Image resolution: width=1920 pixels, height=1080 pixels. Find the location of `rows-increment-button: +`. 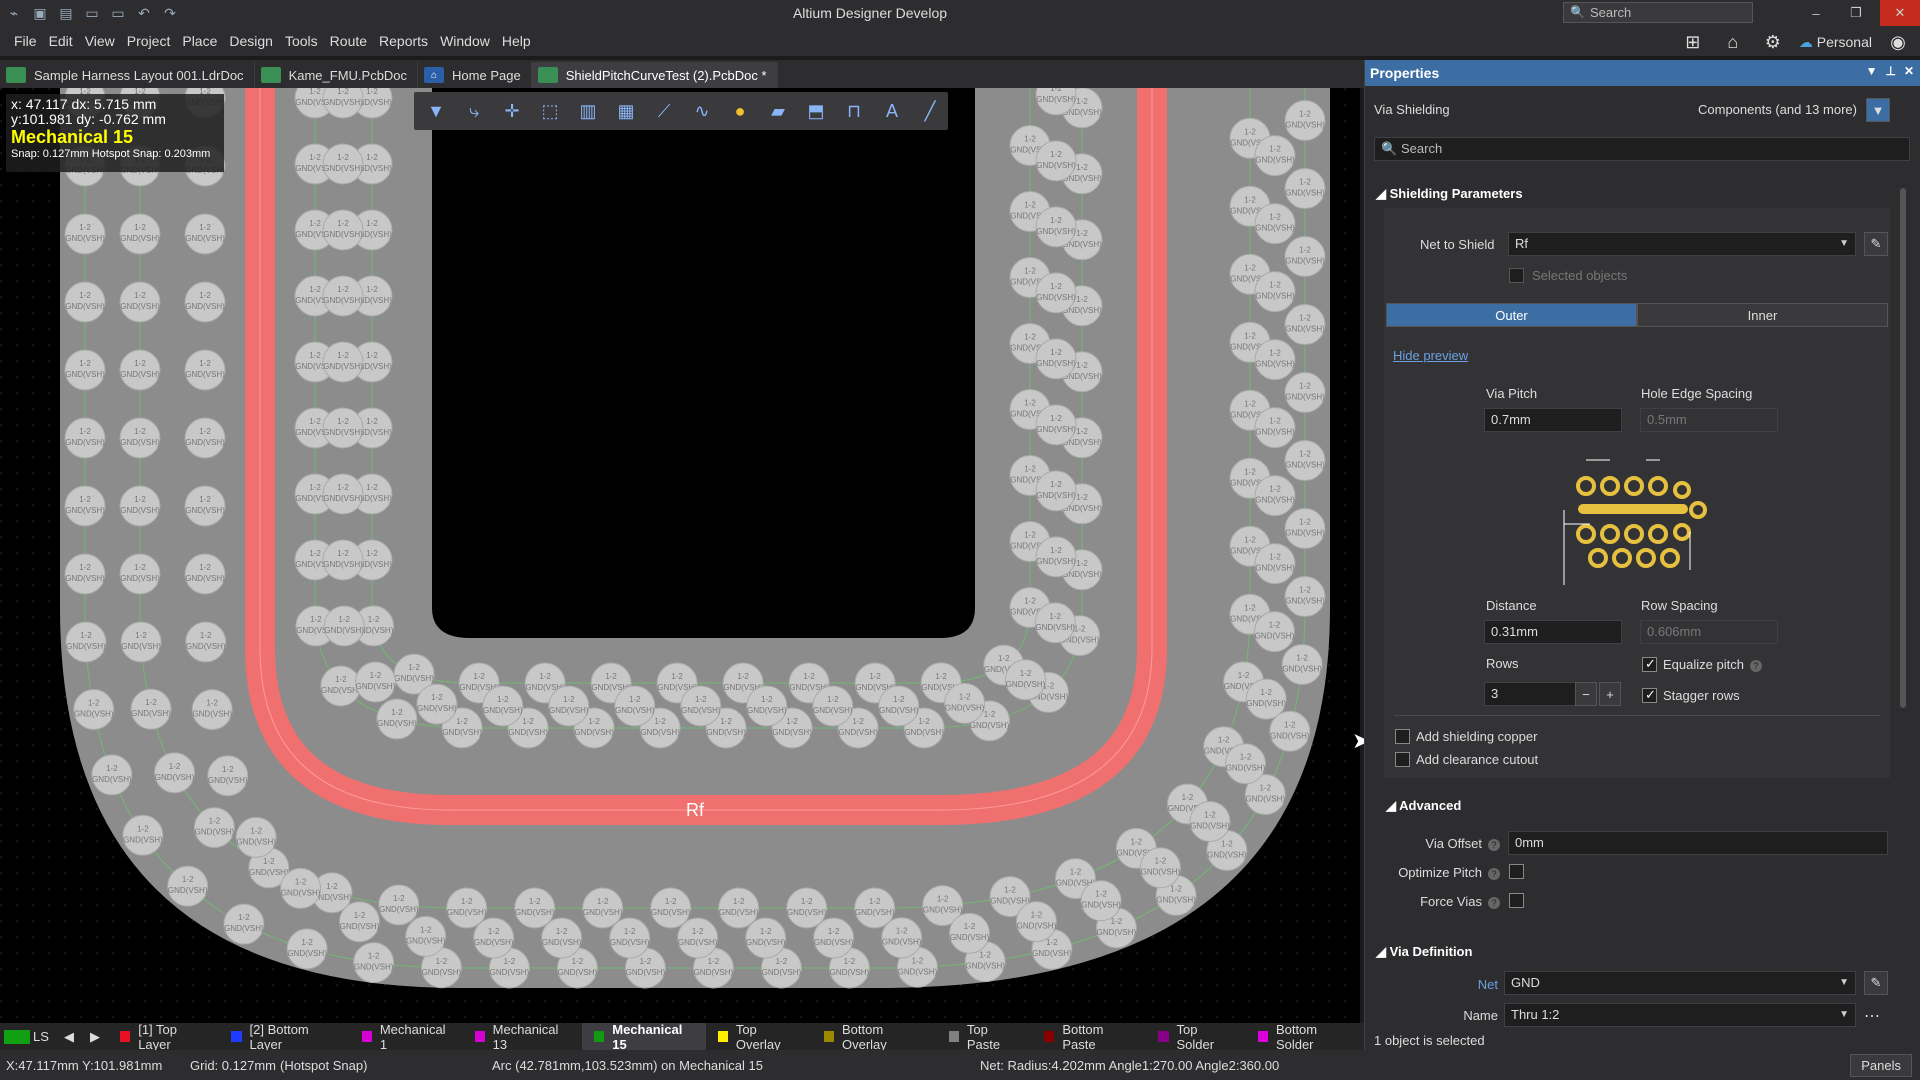

rows-increment-button: + is located at coordinates (1610, 694).